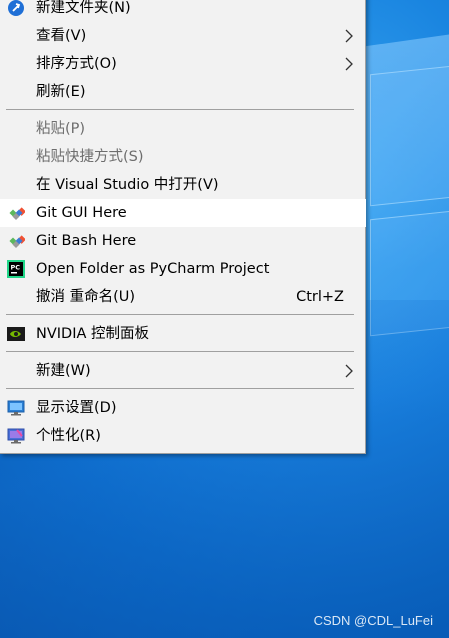  I want to click on menu-item-label: 粘贴快捷方式(S), so click(90, 157).